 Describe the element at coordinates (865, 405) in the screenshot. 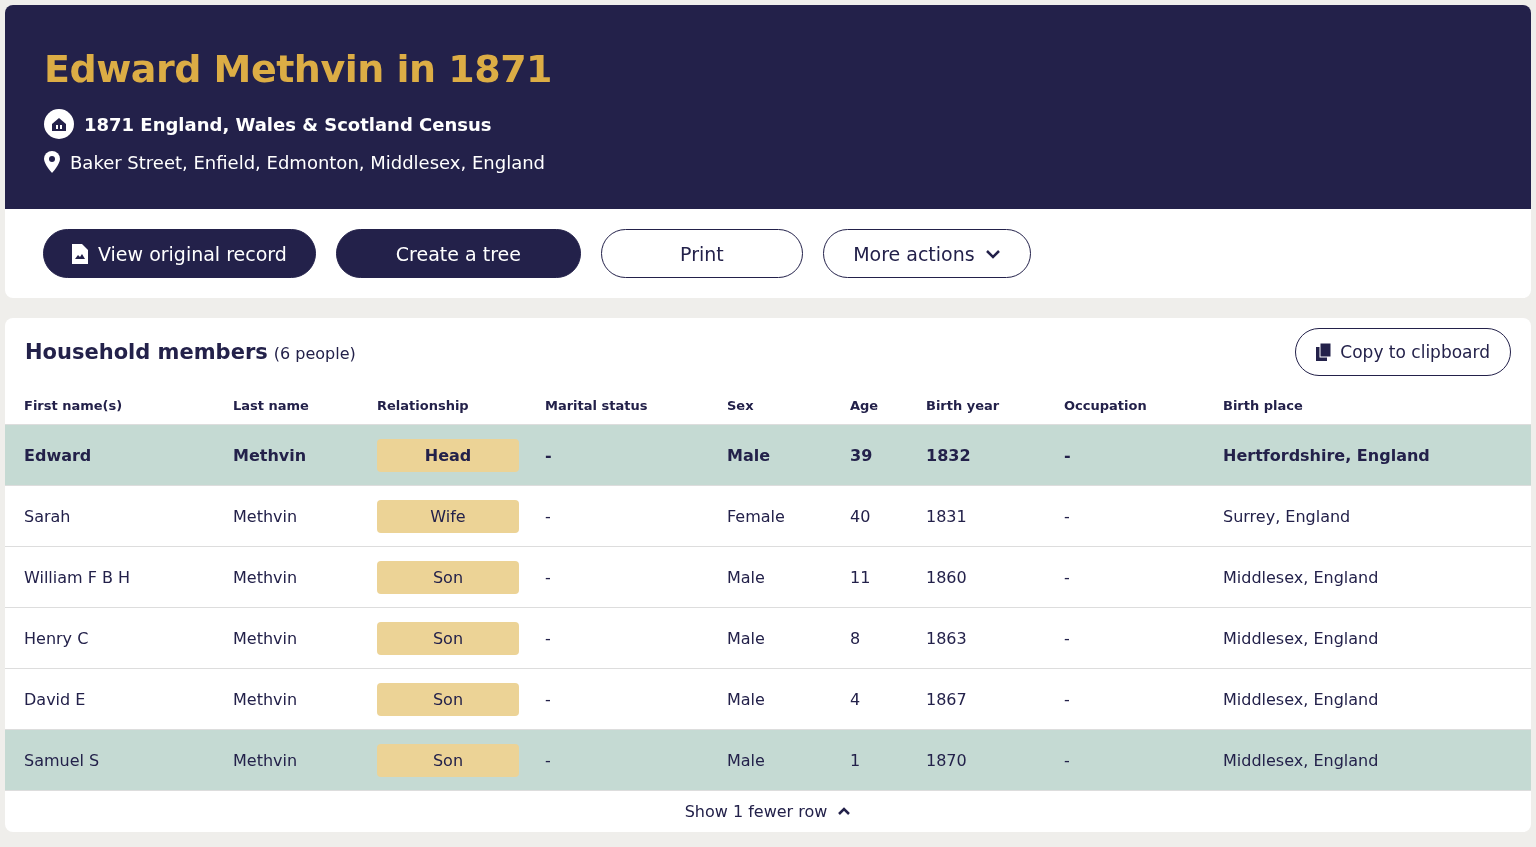

I see `column-header: Age` at that location.